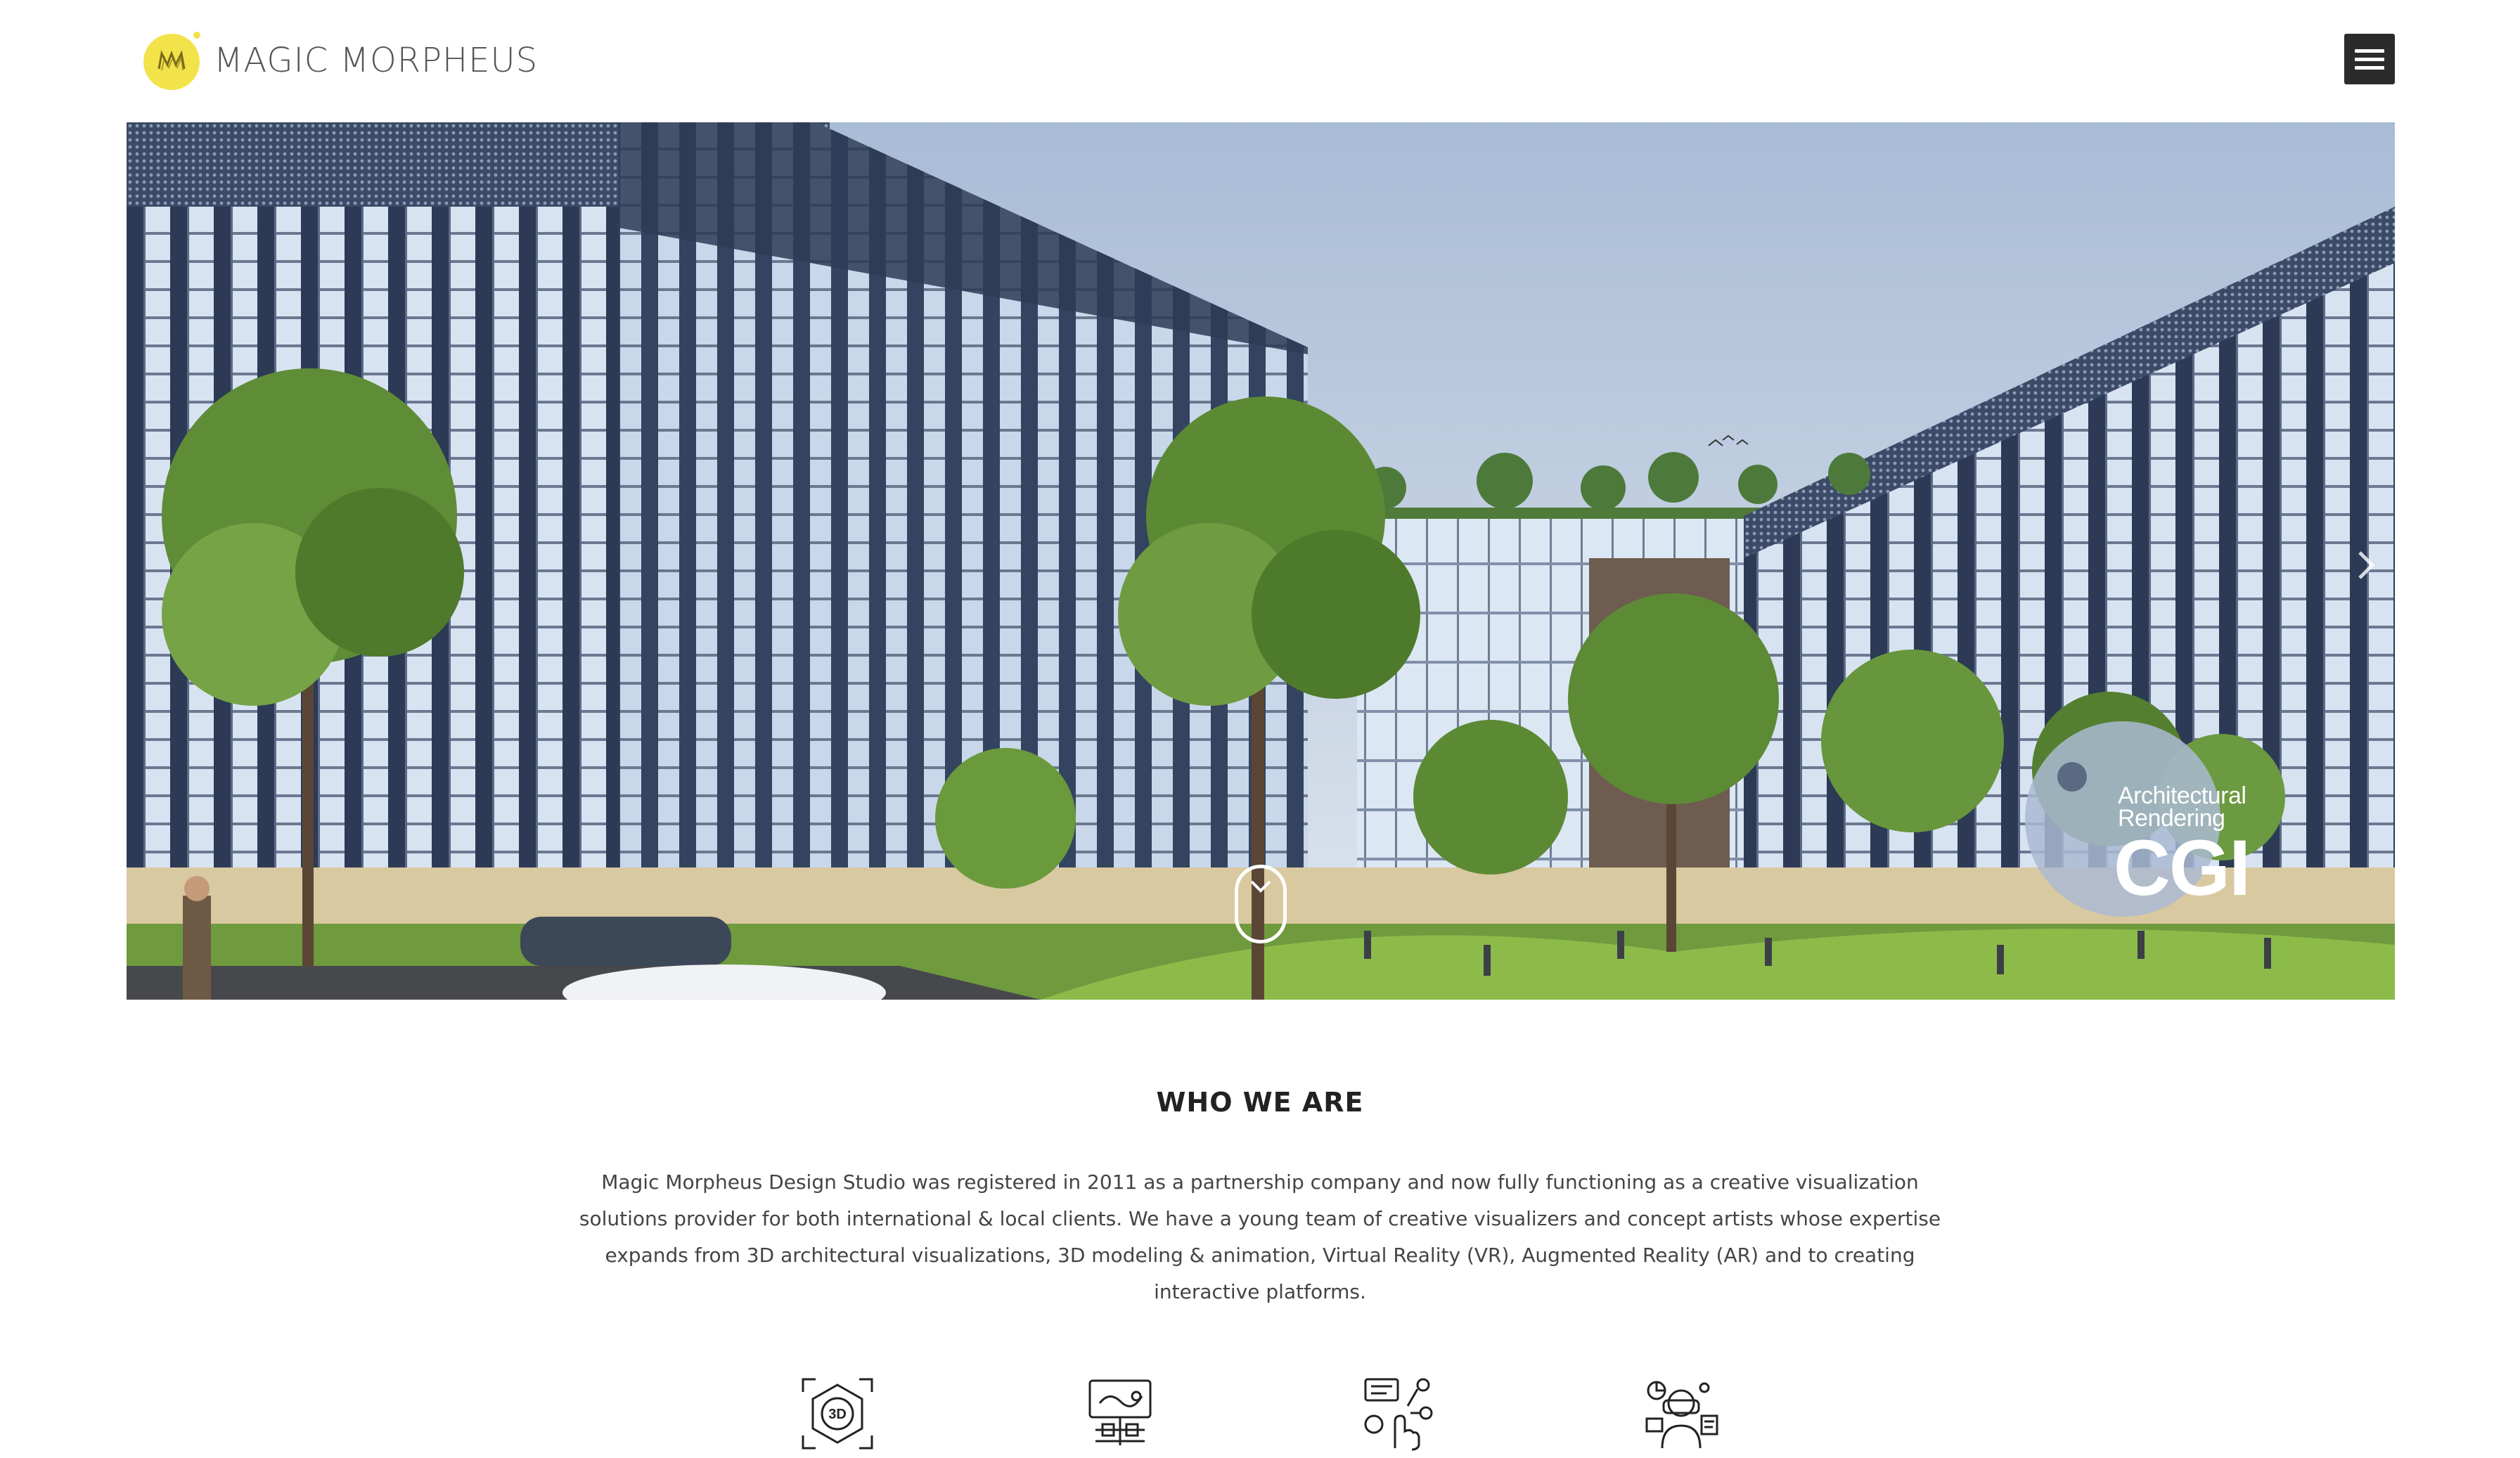  Describe the element at coordinates (2366, 565) in the screenshot. I see `chevron-right-icon` at that location.